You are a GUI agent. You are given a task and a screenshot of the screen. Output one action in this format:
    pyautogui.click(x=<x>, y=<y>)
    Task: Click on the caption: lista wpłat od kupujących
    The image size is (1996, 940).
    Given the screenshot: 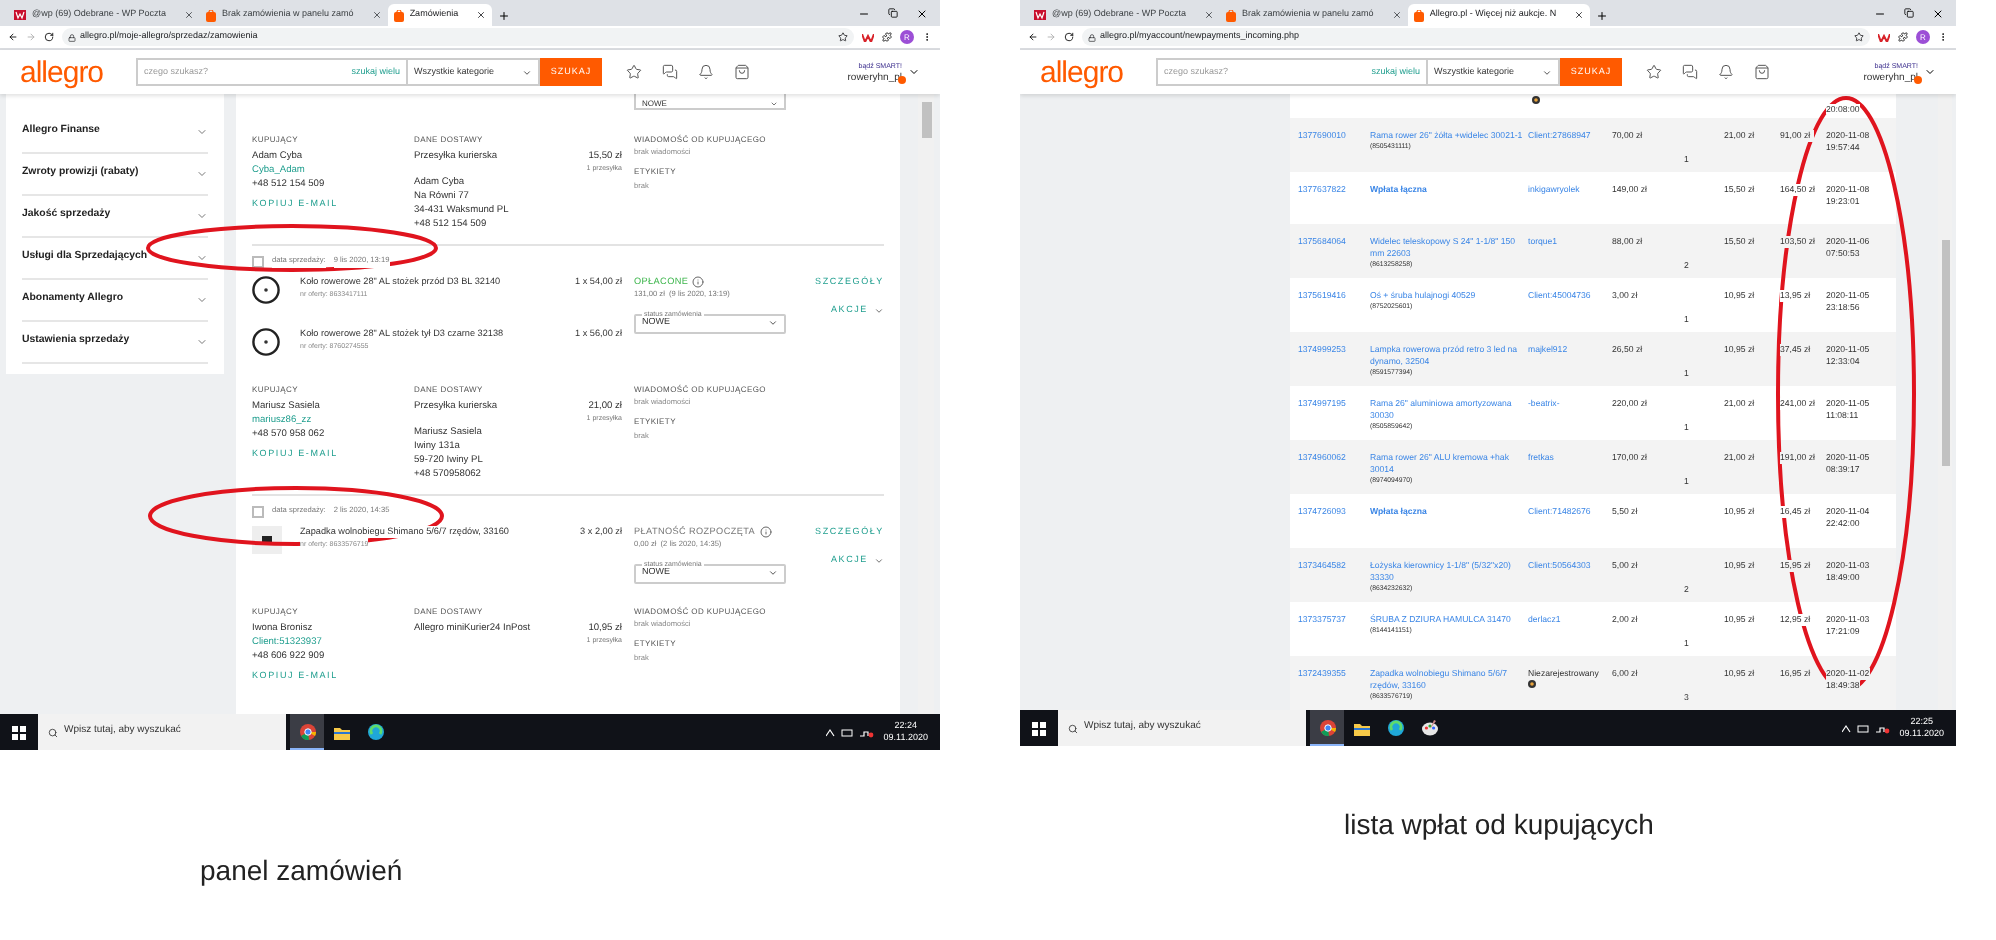 What is the action you would take?
    pyautogui.click(x=1500, y=825)
    